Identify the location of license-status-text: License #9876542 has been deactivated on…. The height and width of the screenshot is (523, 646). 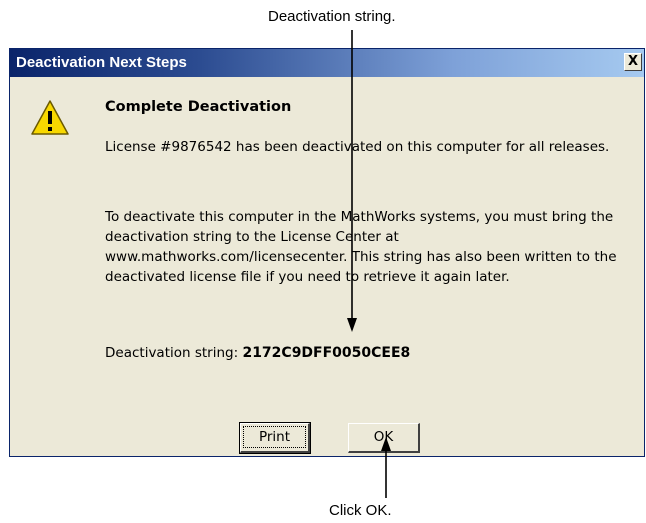
(357, 147).